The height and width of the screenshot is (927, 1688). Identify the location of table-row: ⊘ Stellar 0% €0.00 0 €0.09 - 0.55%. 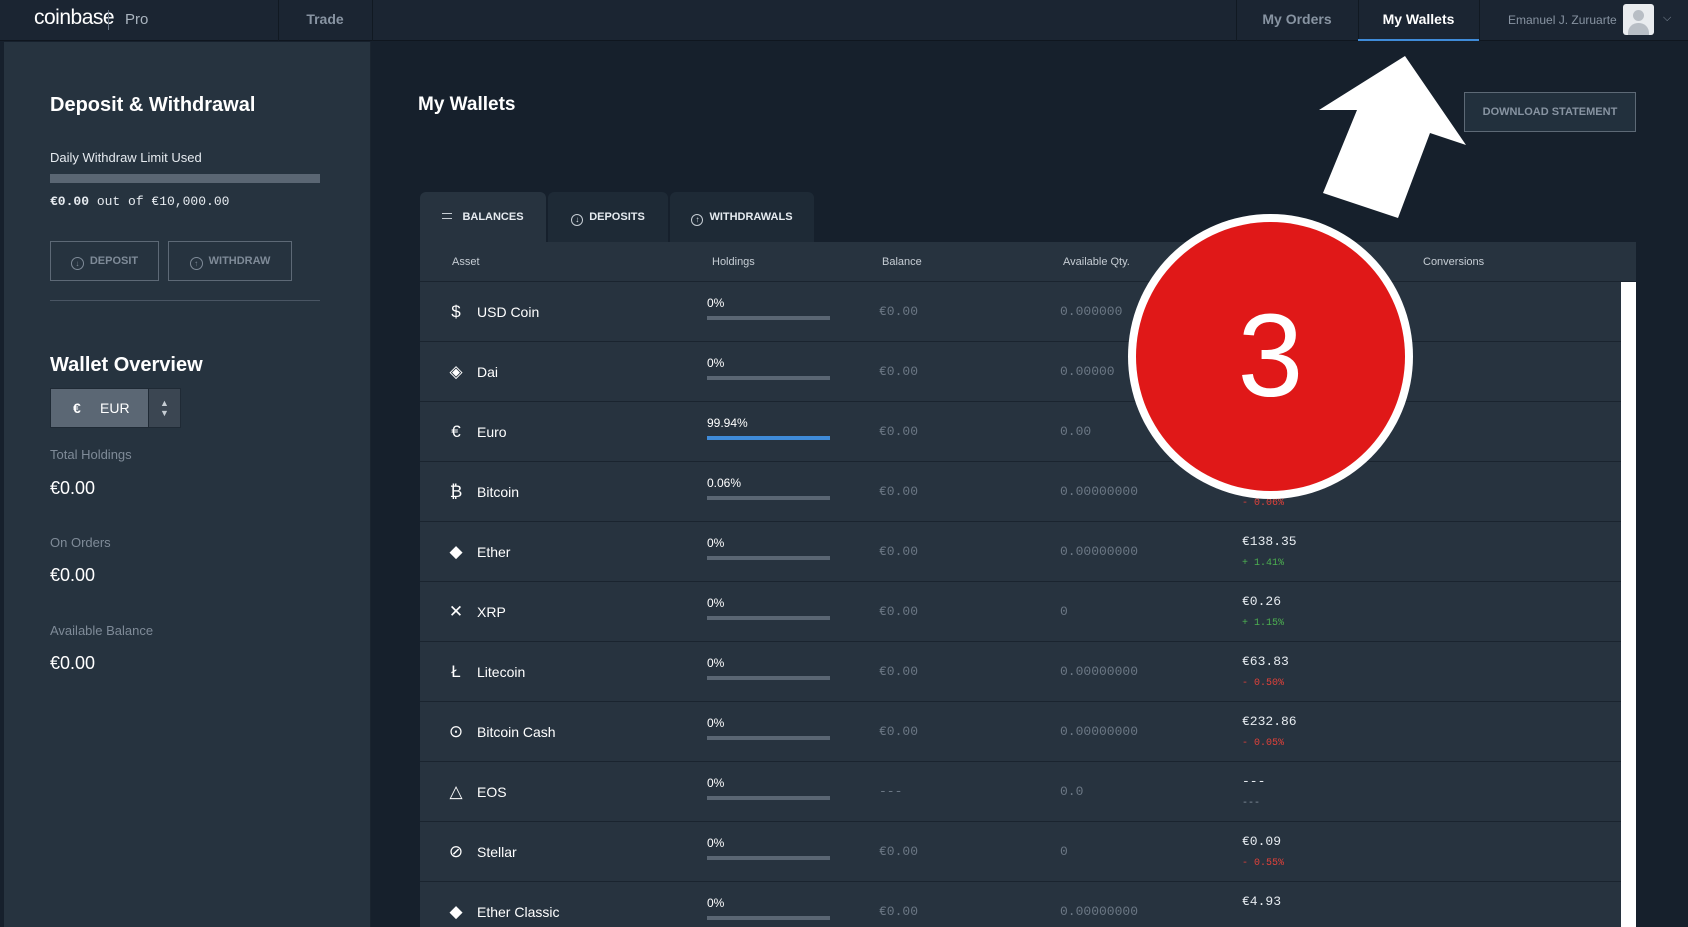
(1020, 852).